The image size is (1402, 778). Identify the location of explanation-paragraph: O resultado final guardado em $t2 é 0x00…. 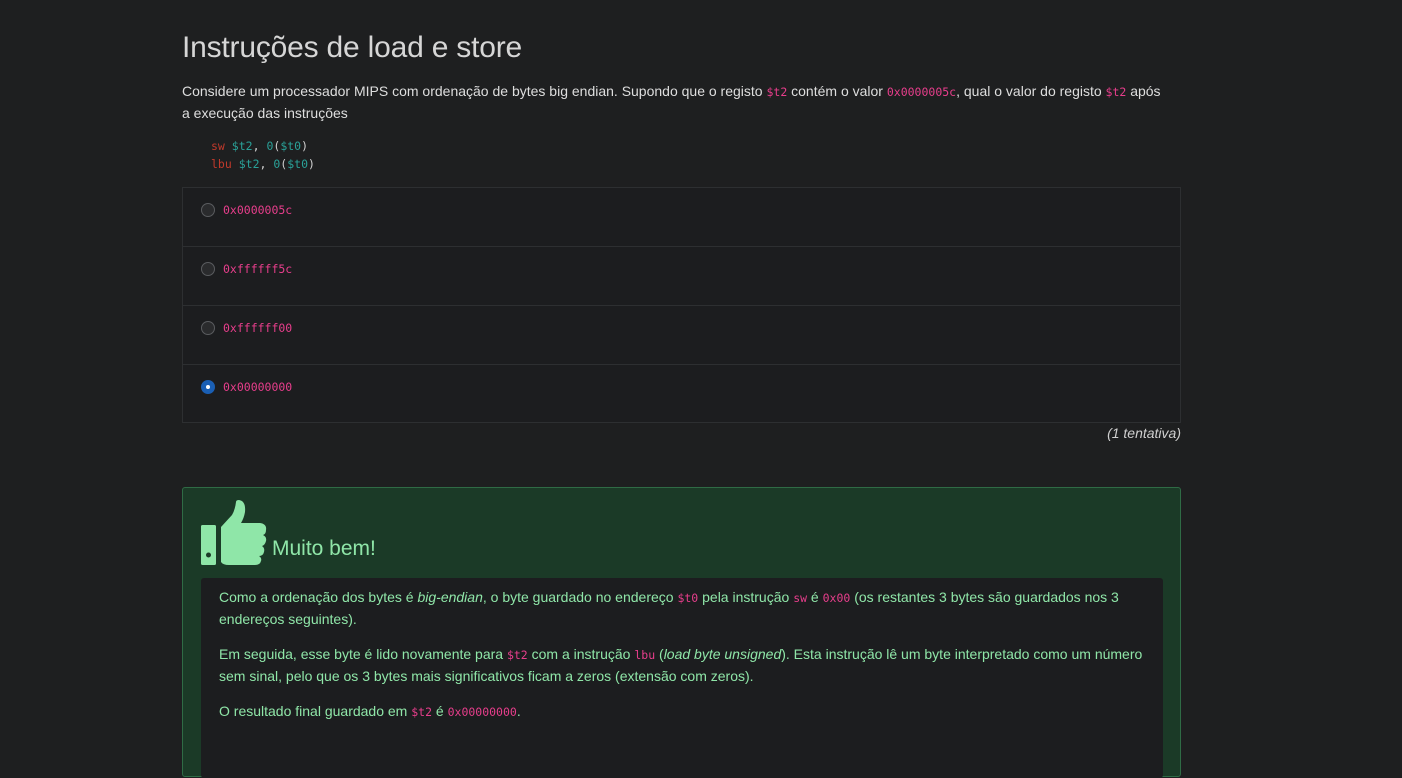
(370, 711).